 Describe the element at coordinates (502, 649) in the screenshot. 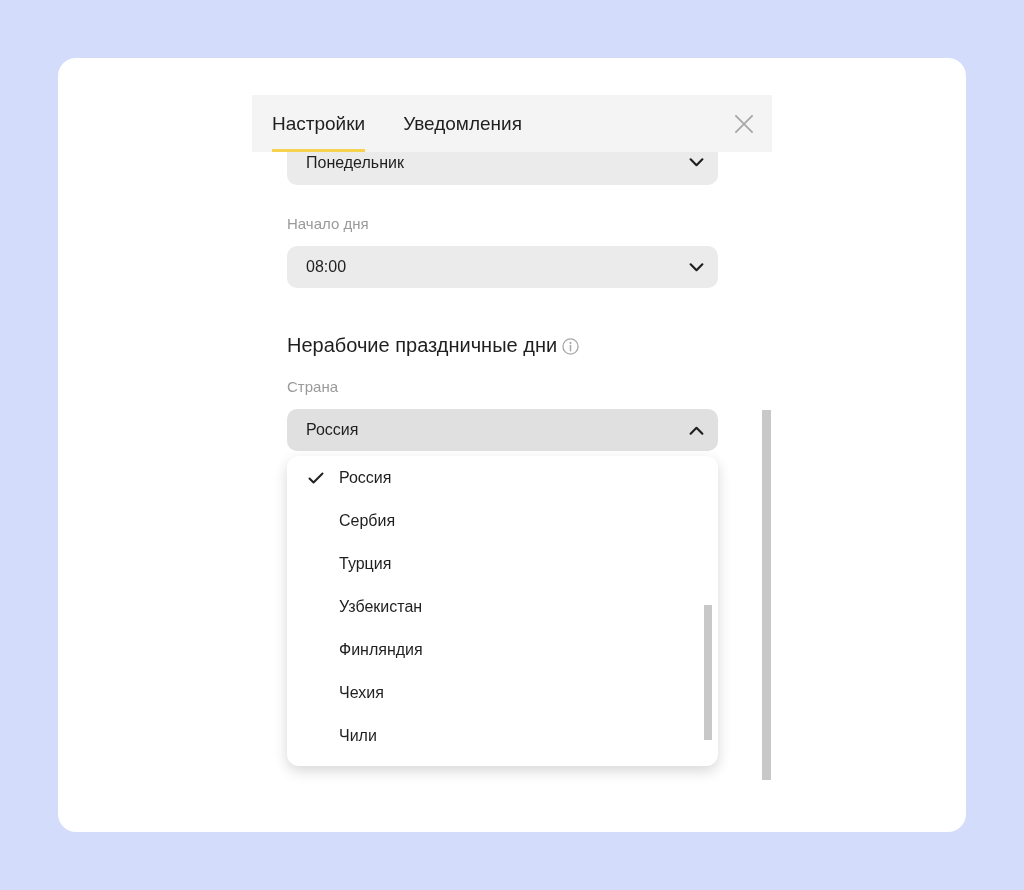

I see `dropdown-option: Финляндия` at that location.